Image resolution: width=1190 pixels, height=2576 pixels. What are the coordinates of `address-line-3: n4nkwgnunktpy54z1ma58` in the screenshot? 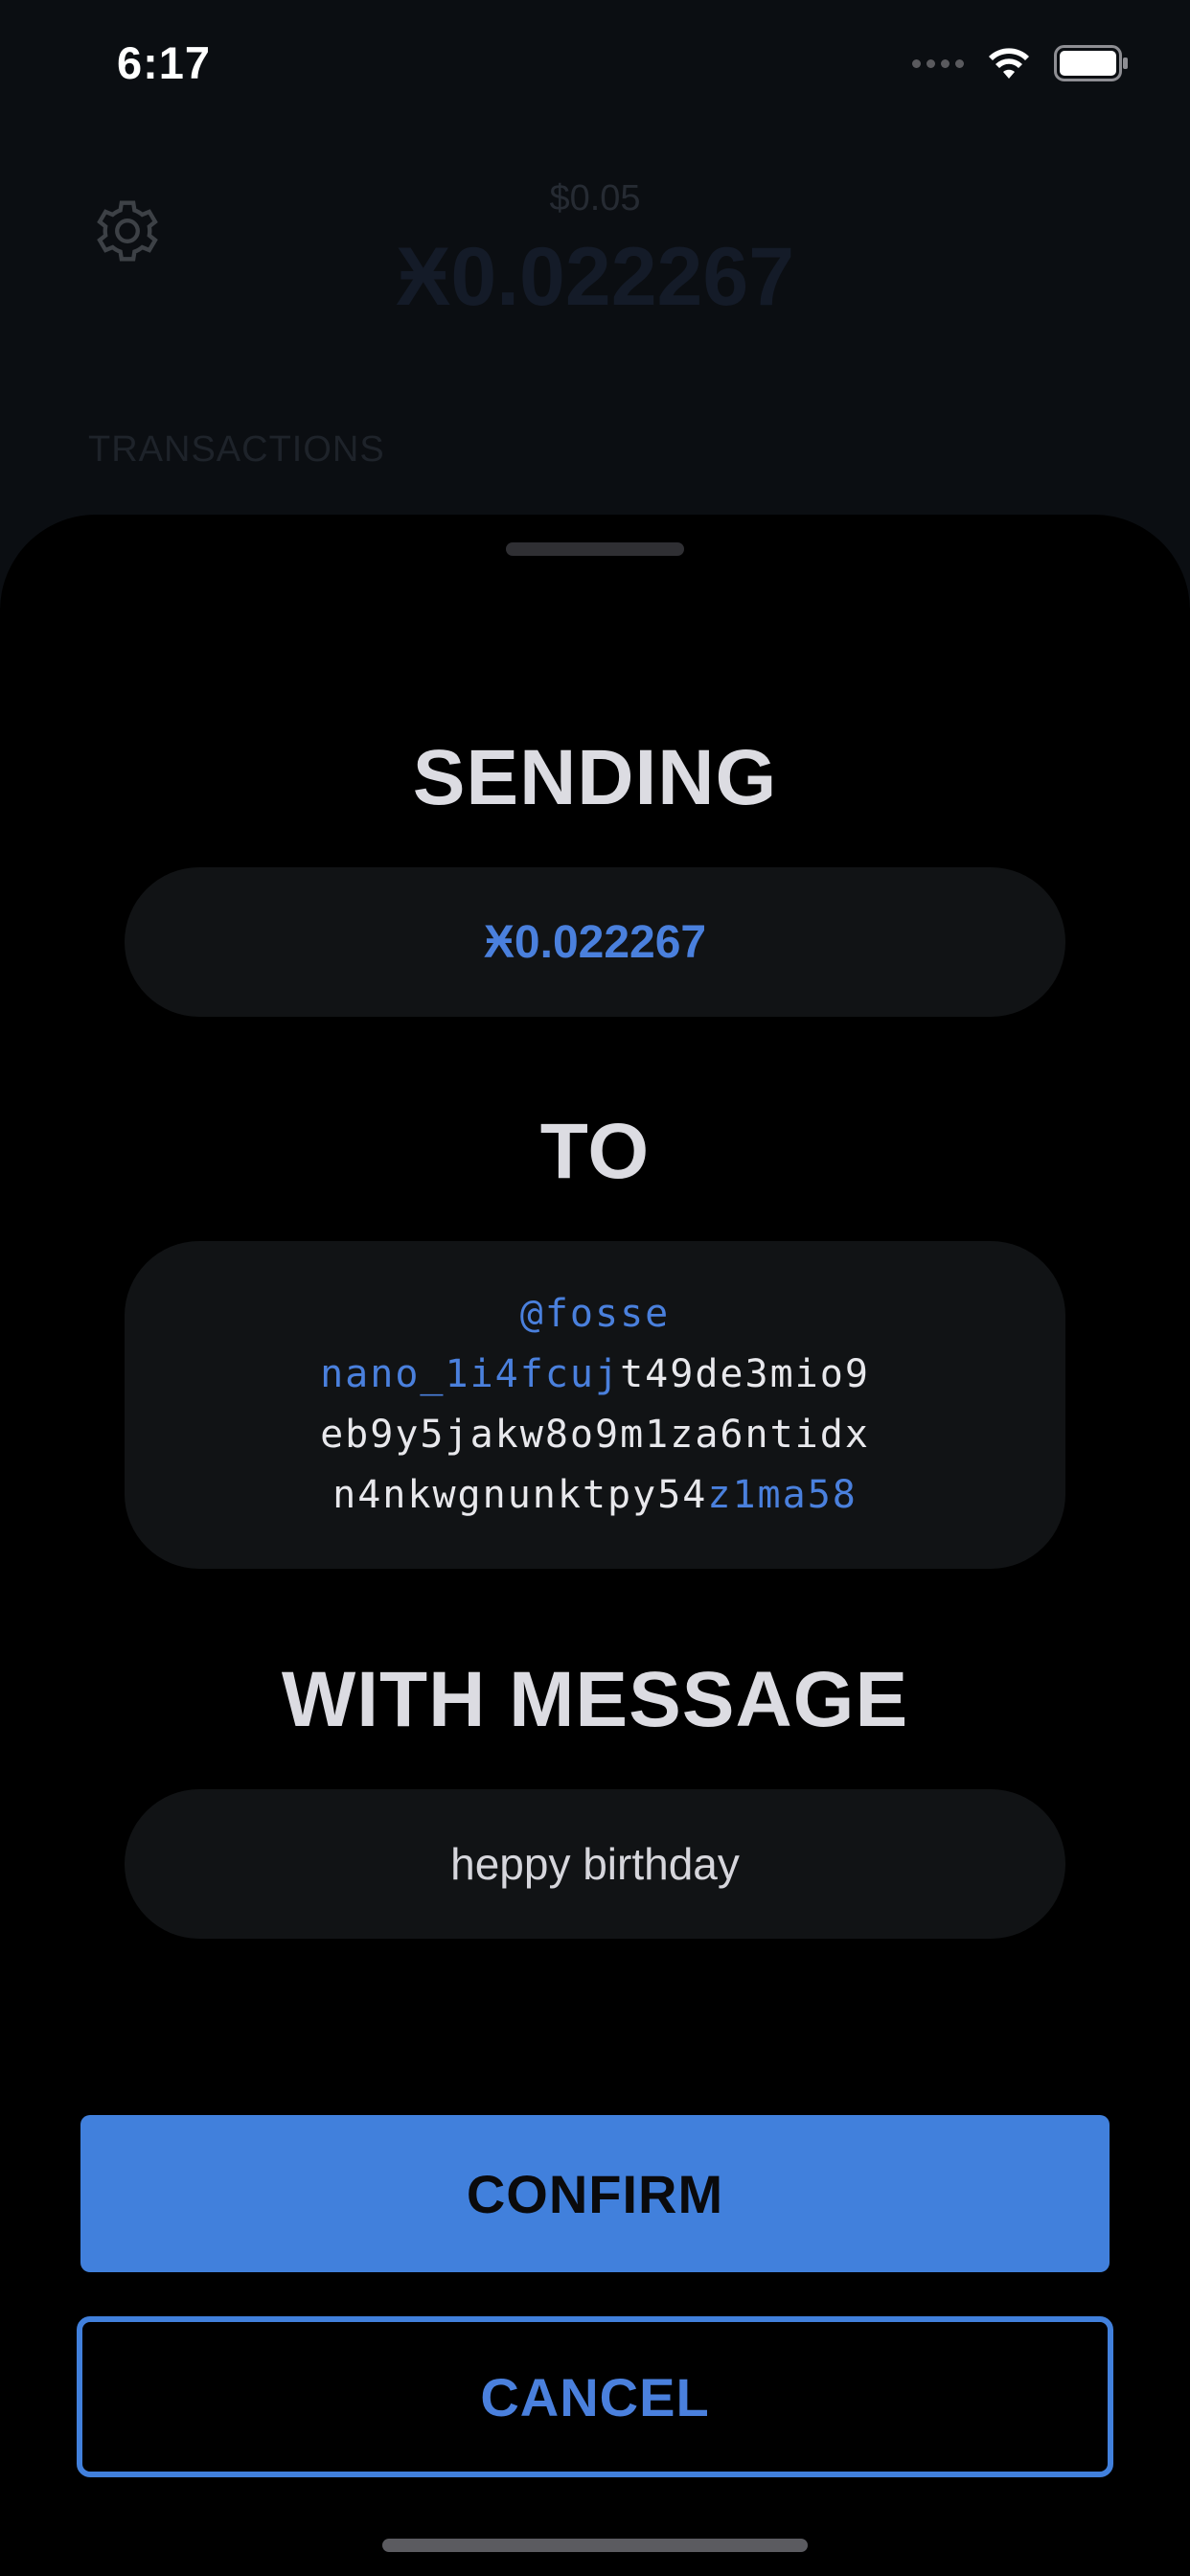 It's located at (595, 1495).